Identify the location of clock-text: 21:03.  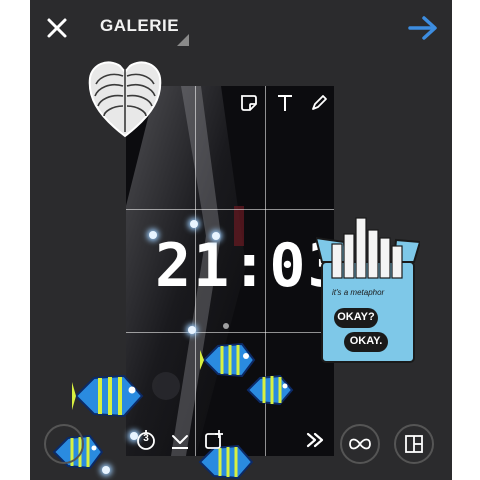
(249, 266).